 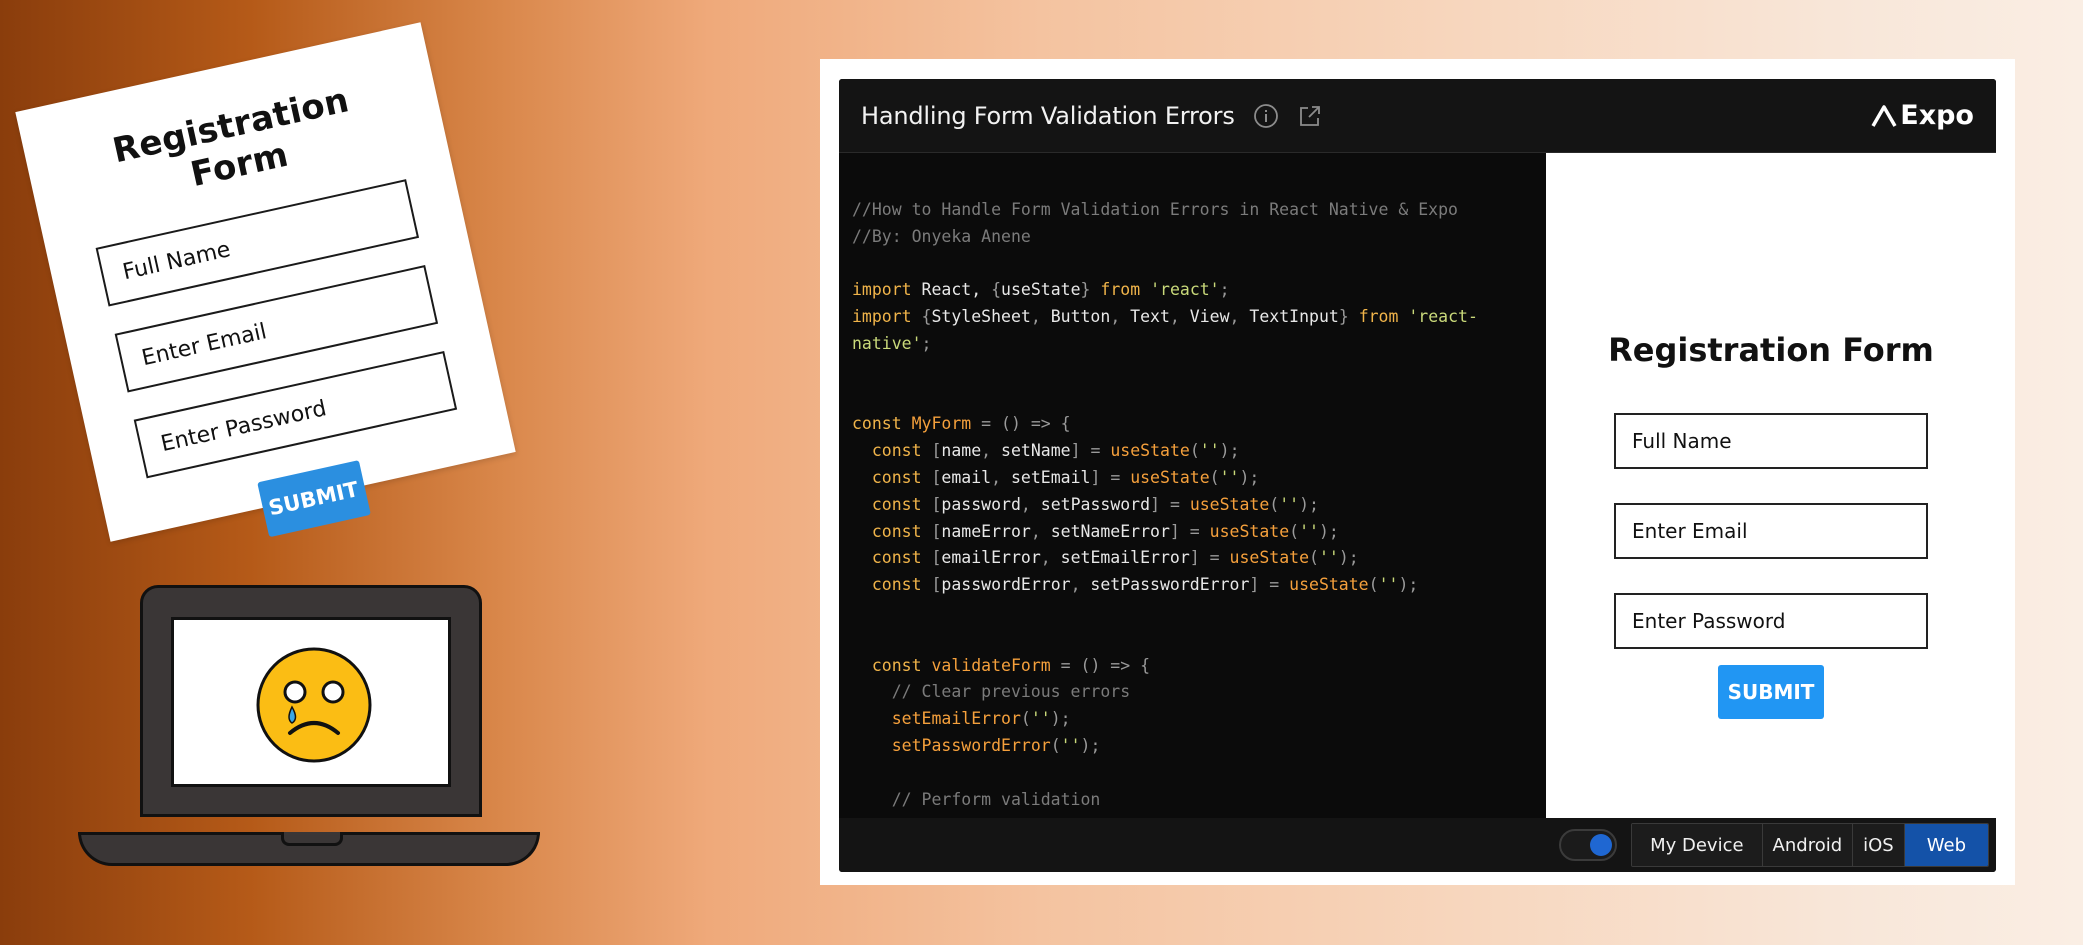 I want to click on code-token: {, so click(x=996, y=290).